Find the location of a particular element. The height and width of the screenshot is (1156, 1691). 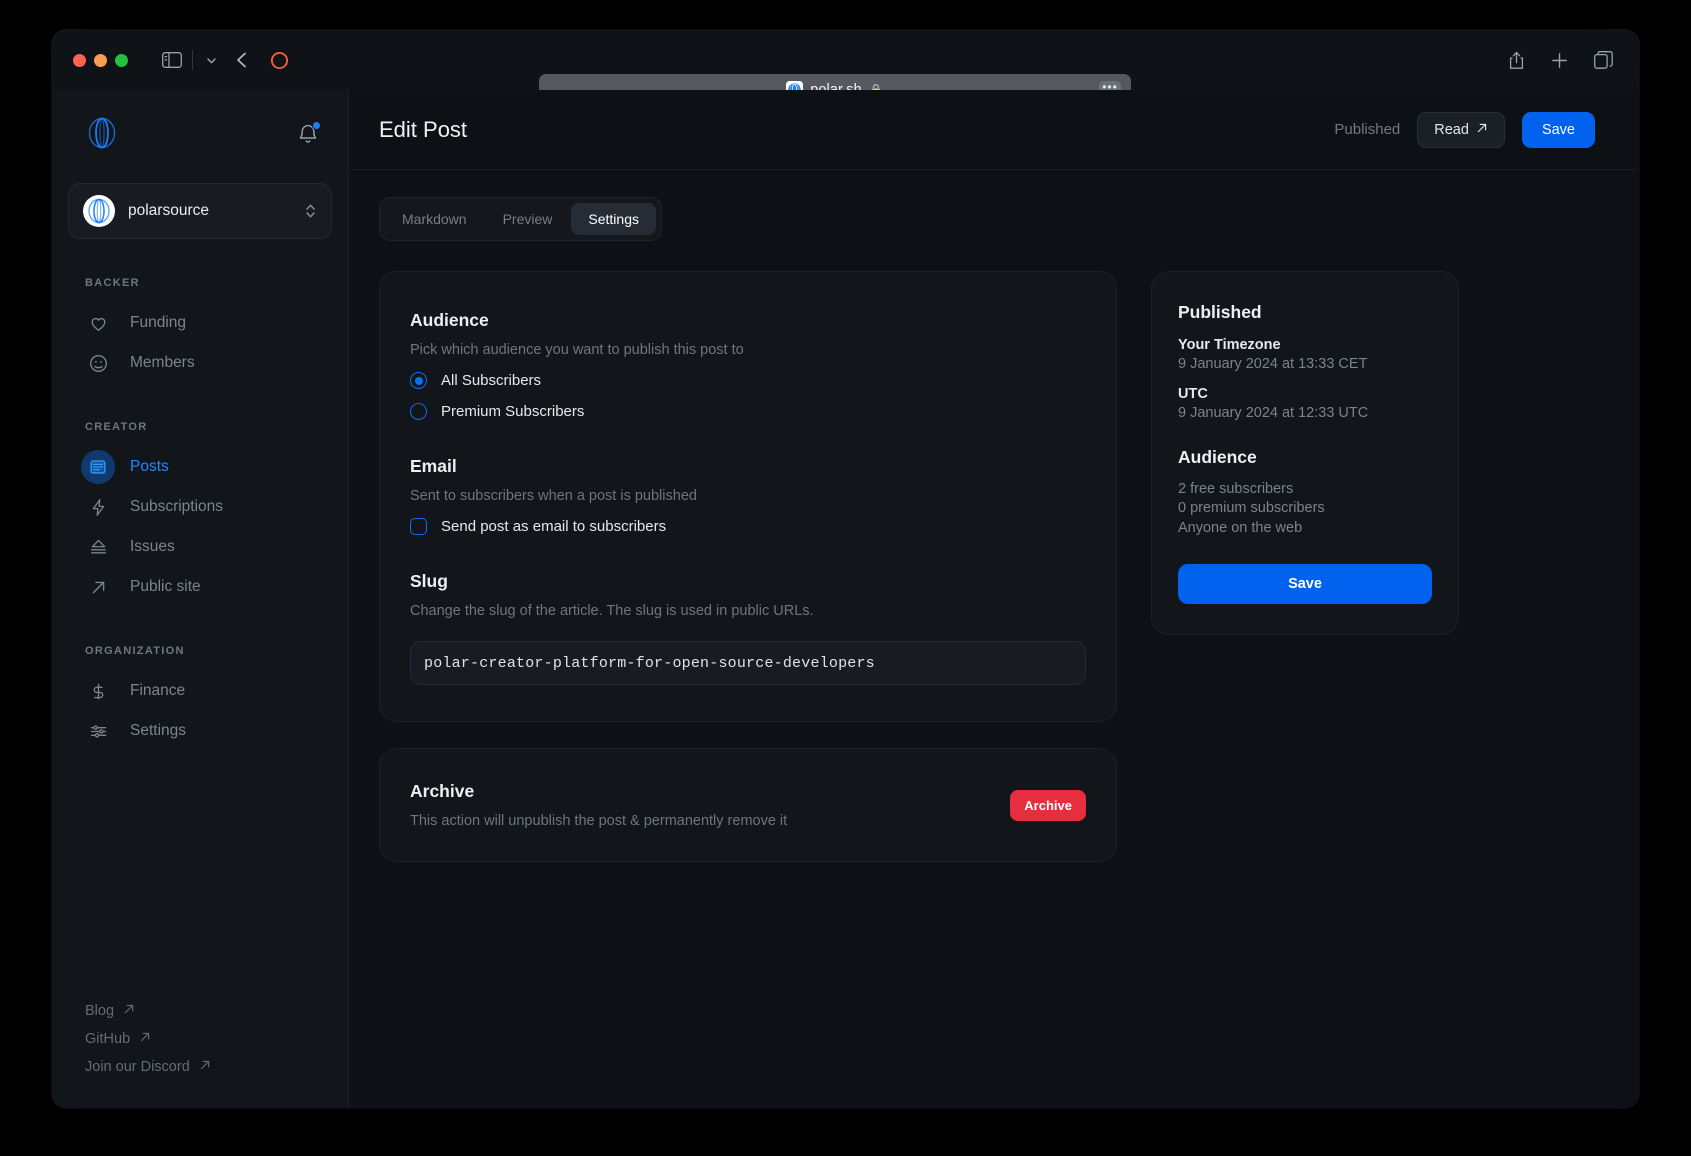

back-arrow-icon is located at coordinates (242, 60).